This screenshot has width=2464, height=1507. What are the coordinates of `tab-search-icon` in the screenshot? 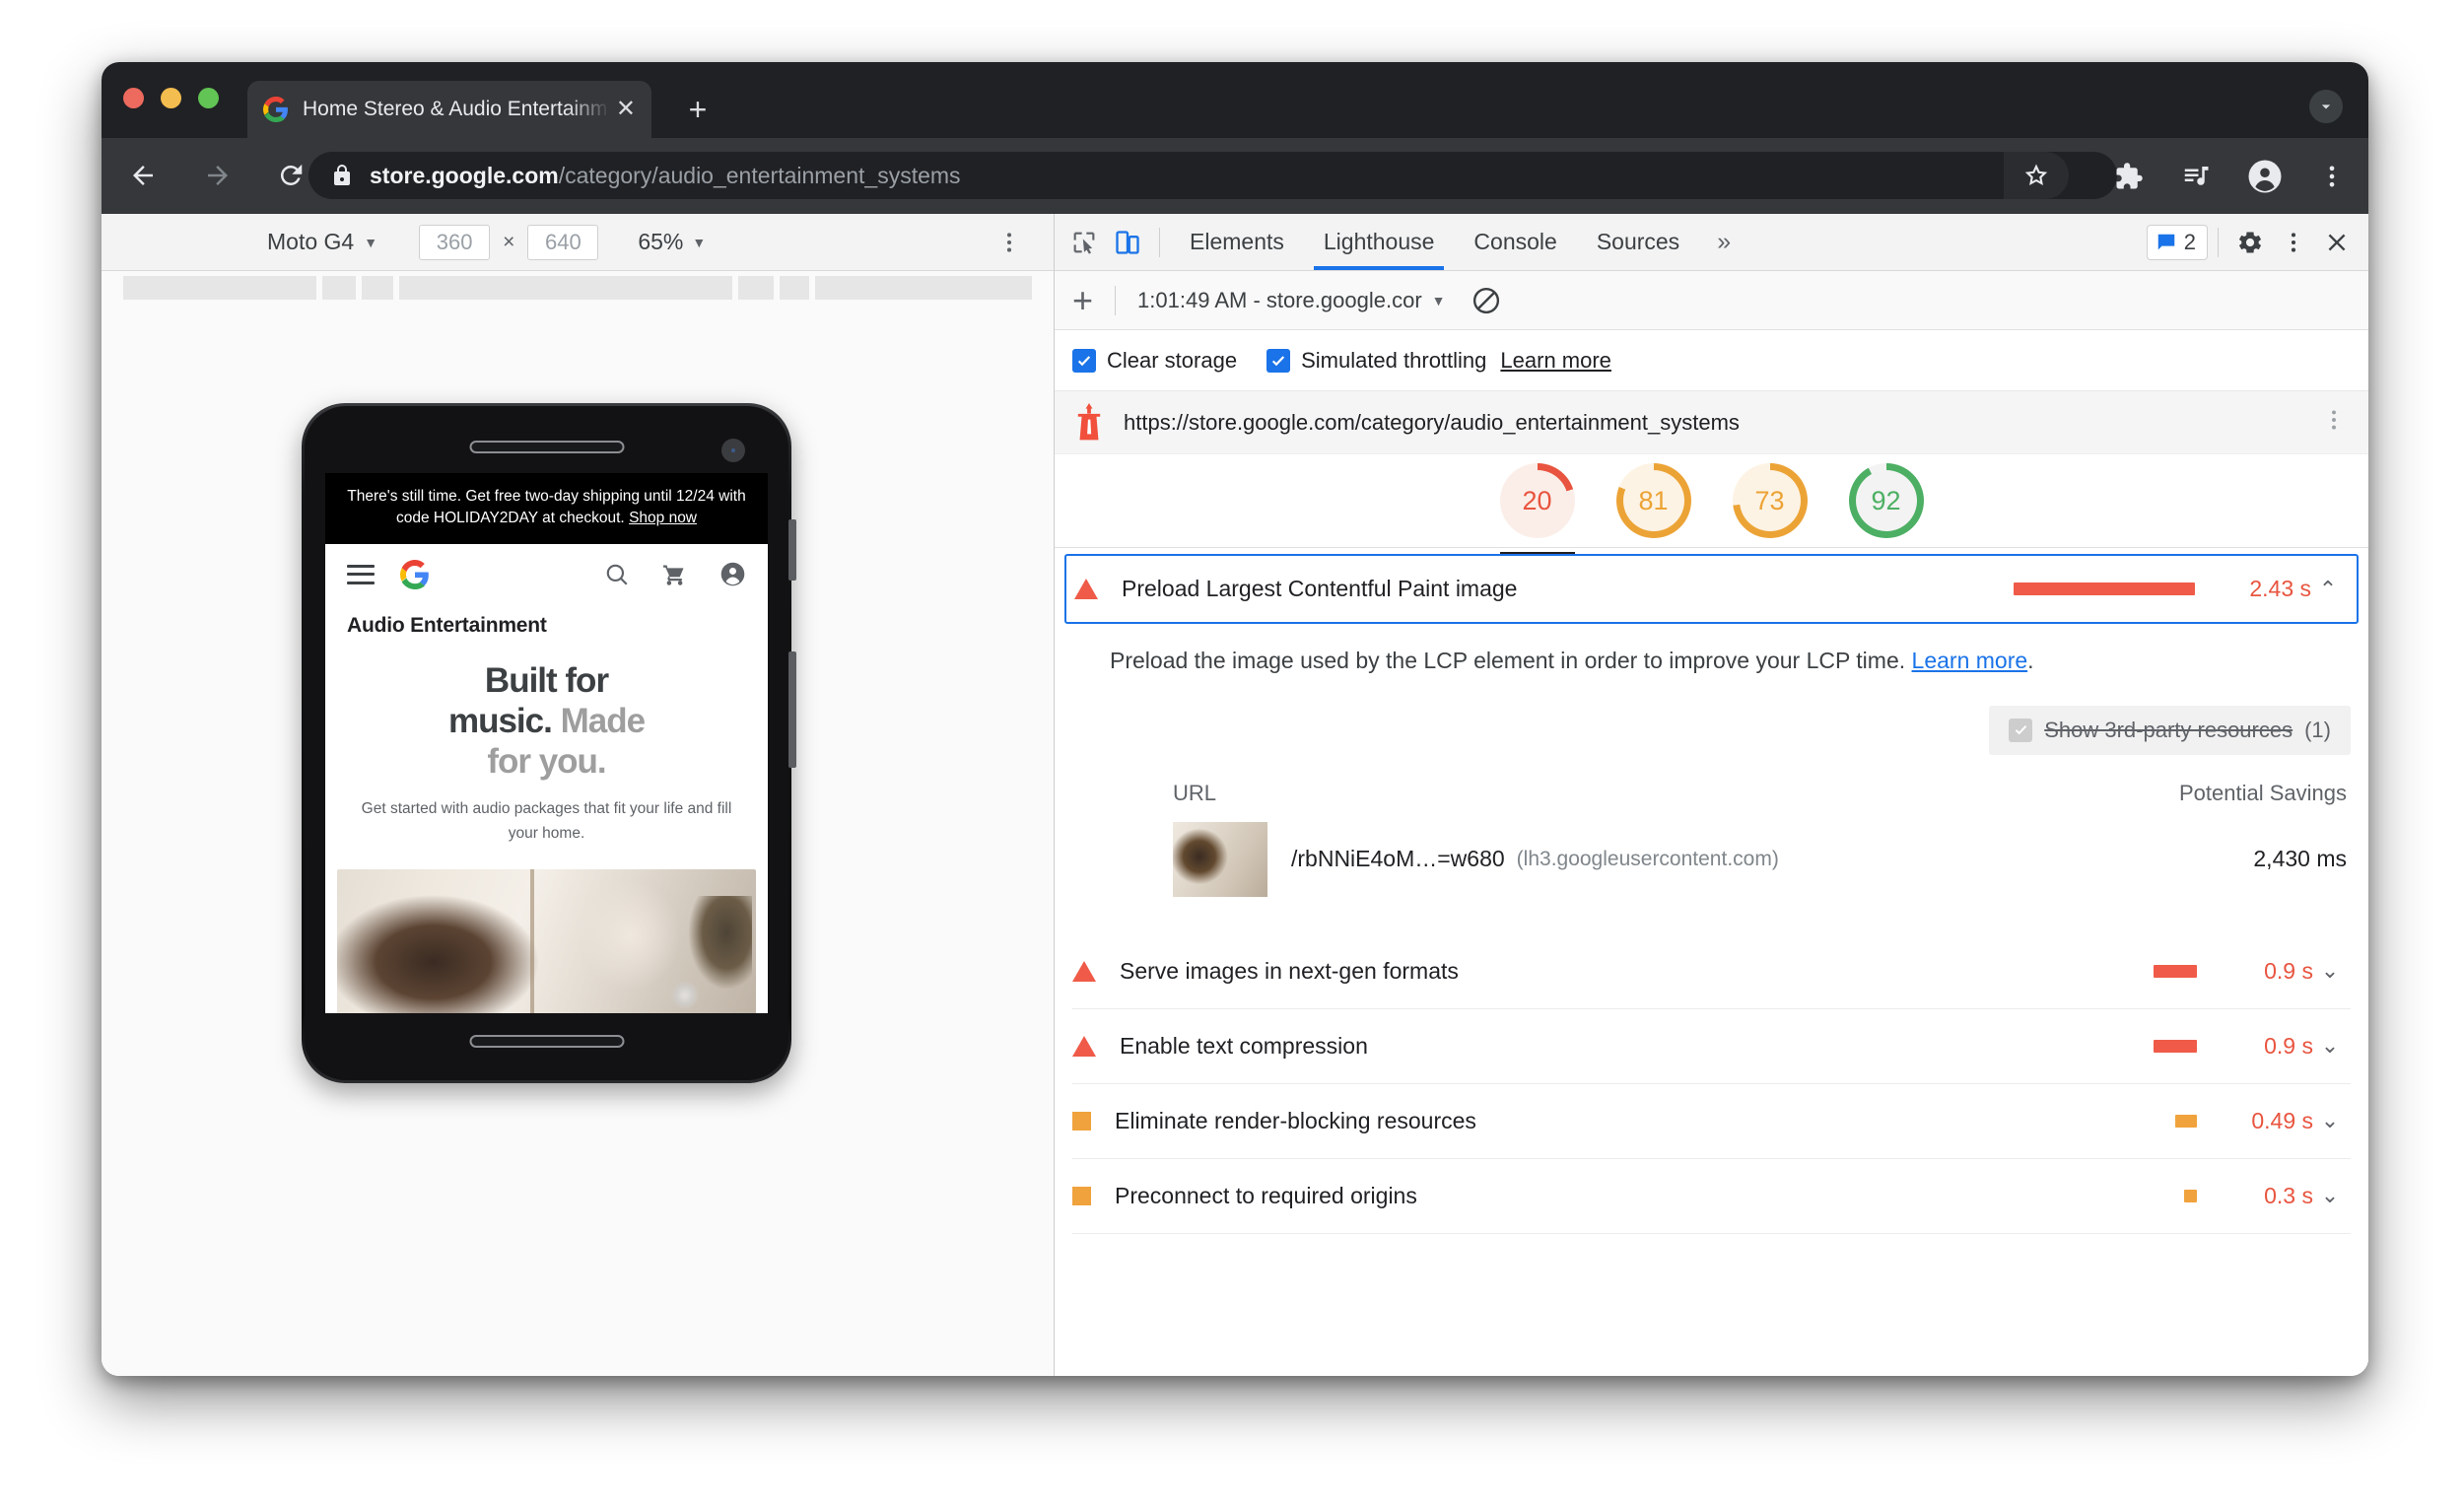 It's located at (2326, 106).